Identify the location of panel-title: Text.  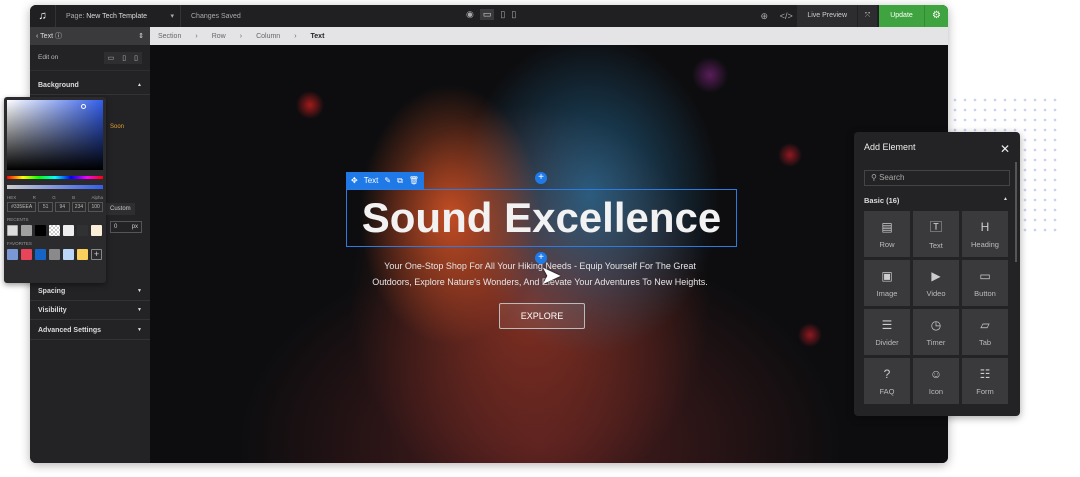
(47, 36).